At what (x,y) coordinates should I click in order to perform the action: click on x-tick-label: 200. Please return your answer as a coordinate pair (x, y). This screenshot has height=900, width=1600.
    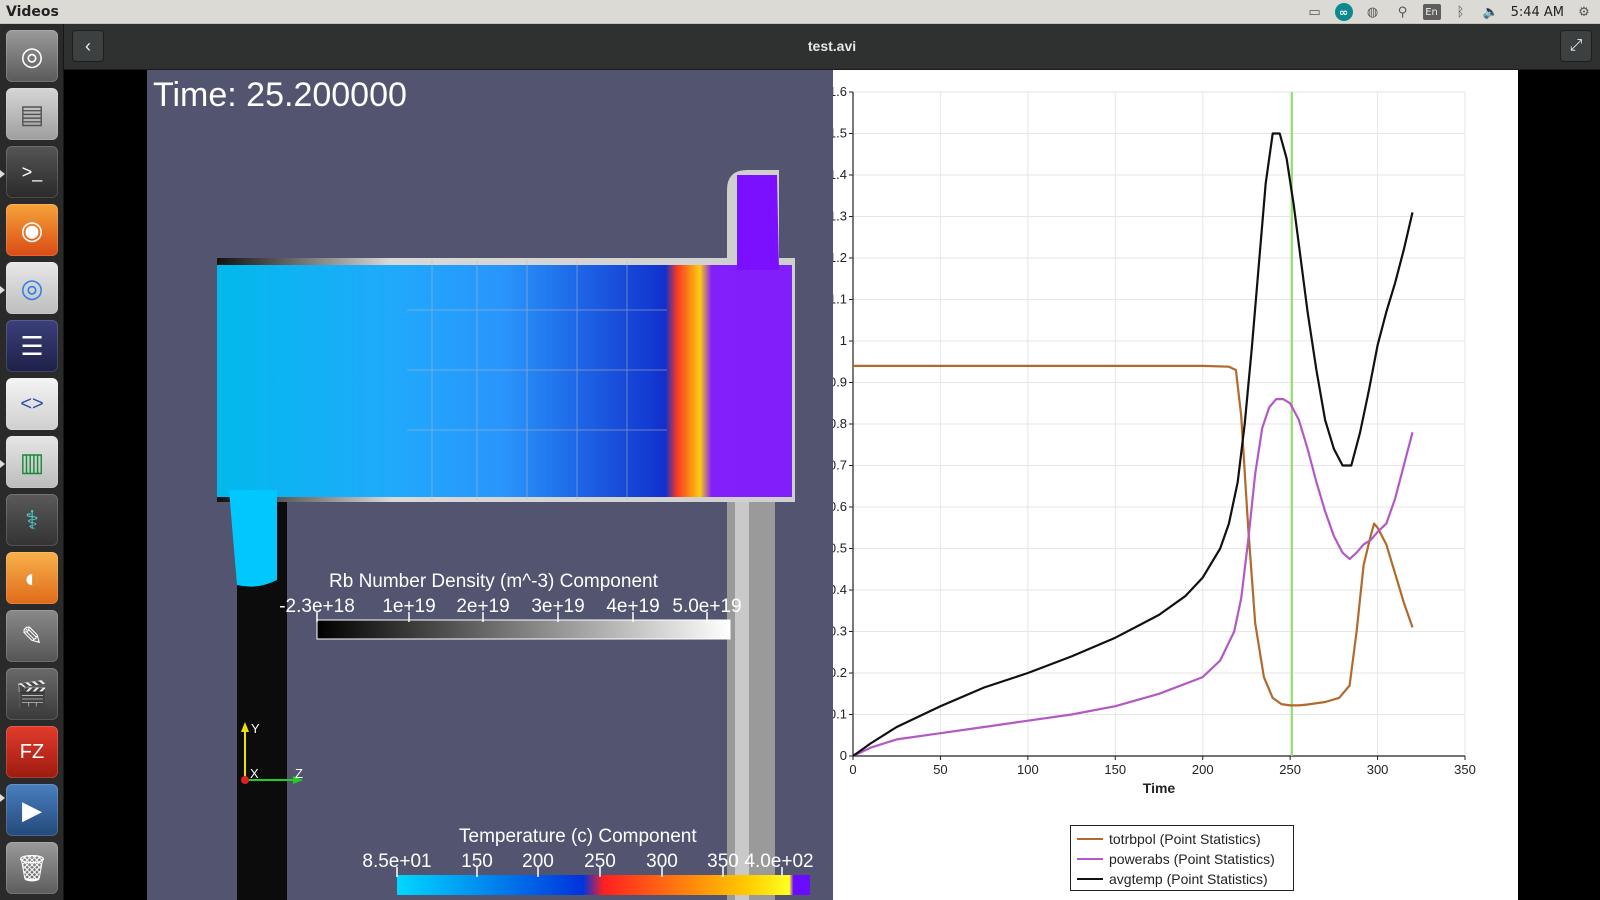
    Looking at the image, I should click on (1203, 769).